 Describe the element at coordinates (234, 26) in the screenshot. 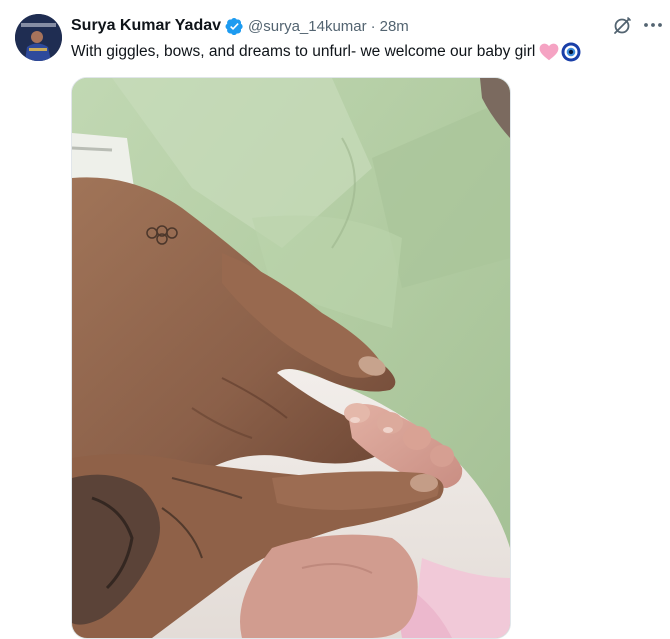

I see `verified-badge-icon` at that location.